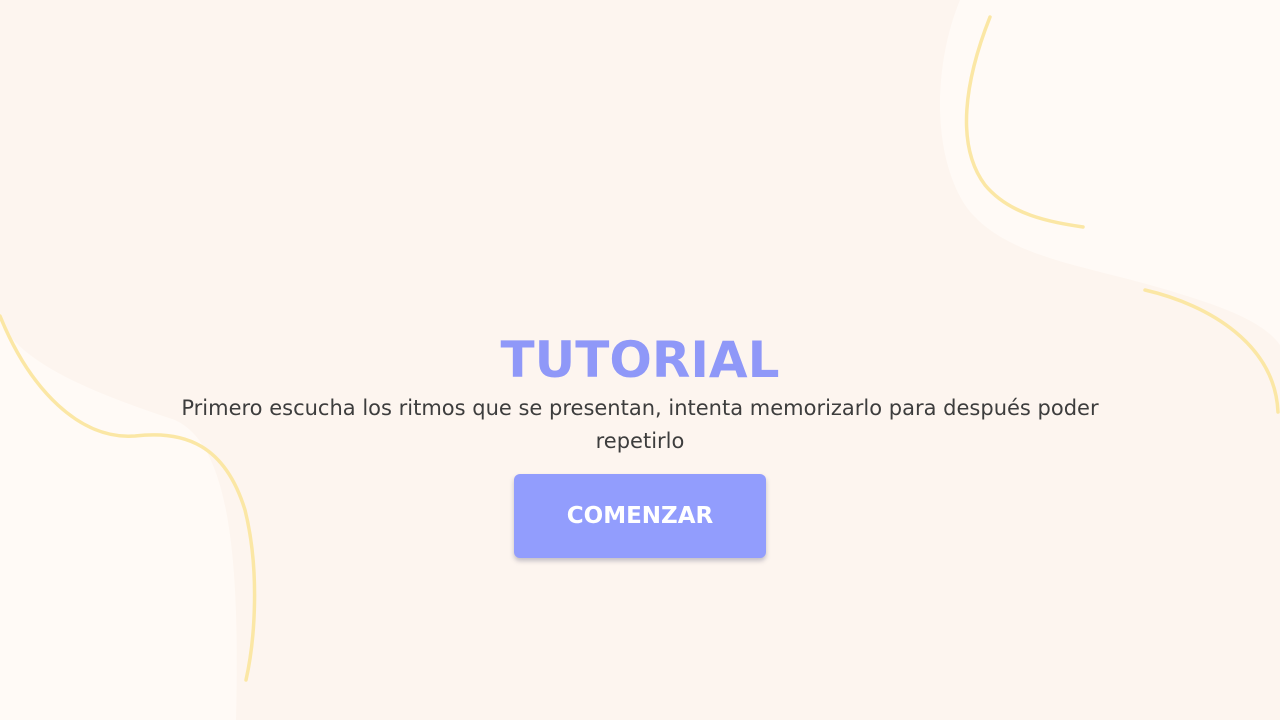 The height and width of the screenshot is (720, 1280). Describe the element at coordinates (640, 516) in the screenshot. I see `start-button: COMENZAR` at that location.